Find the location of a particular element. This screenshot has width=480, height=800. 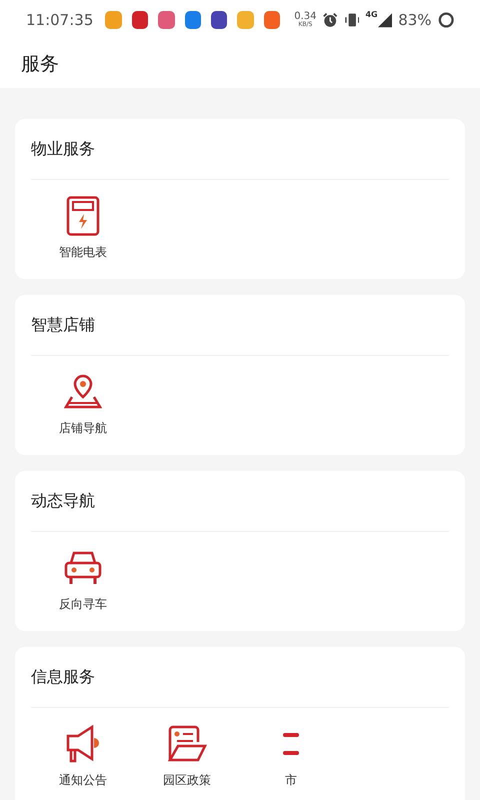

section-title: 物业服务 is located at coordinates (63, 149).